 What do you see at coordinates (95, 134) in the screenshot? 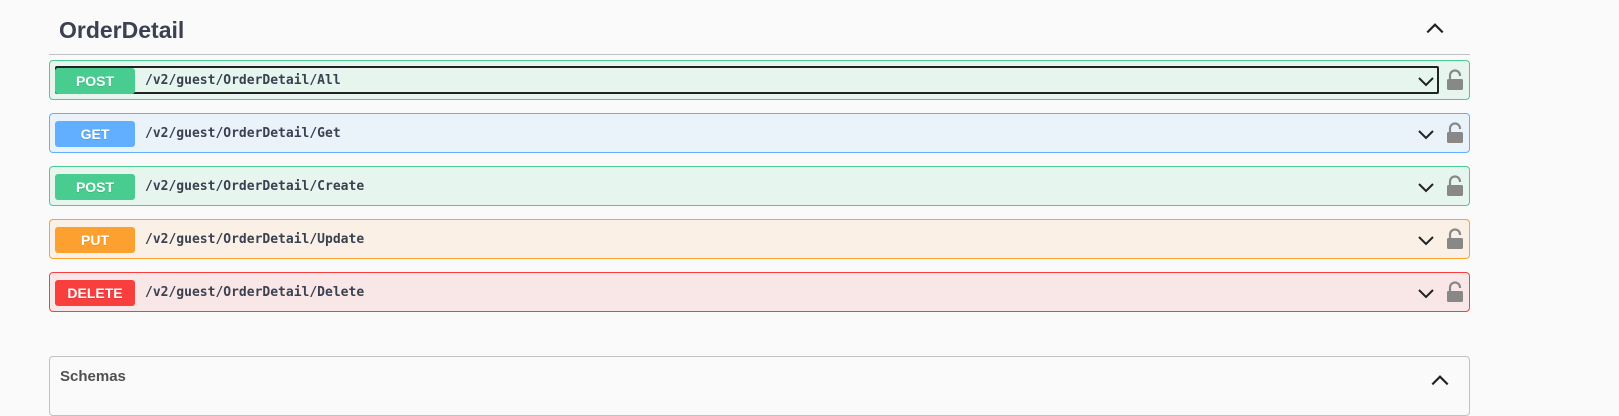
I see `method-badge: GET` at bounding box center [95, 134].